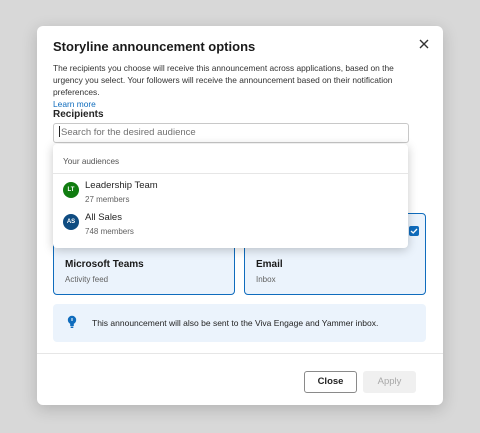 Image resolution: width=480 pixels, height=433 pixels. What do you see at coordinates (59, 131) in the screenshot?
I see `text-cursor` at bounding box center [59, 131].